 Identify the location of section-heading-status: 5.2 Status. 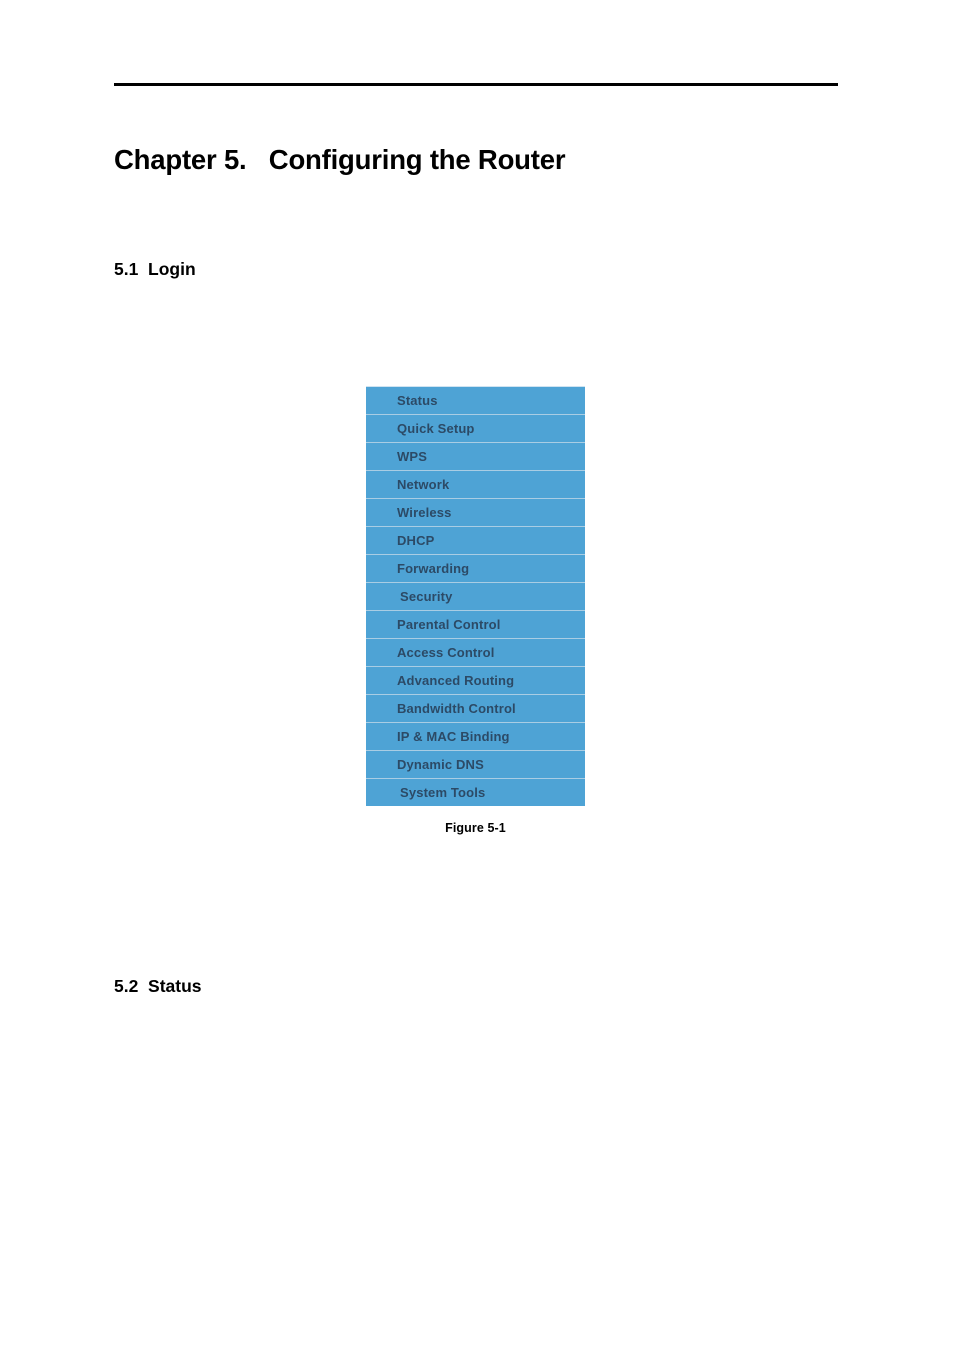
(158, 985).